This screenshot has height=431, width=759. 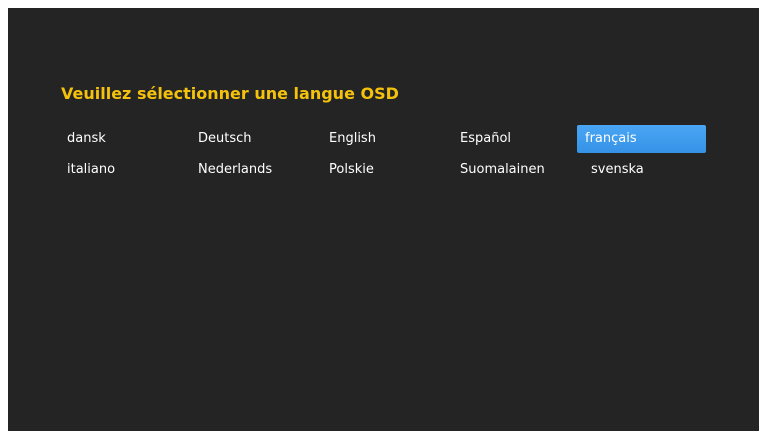 What do you see at coordinates (510, 139) in the screenshot?
I see `language-option-espanol: Español` at bounding box center [510, 139].